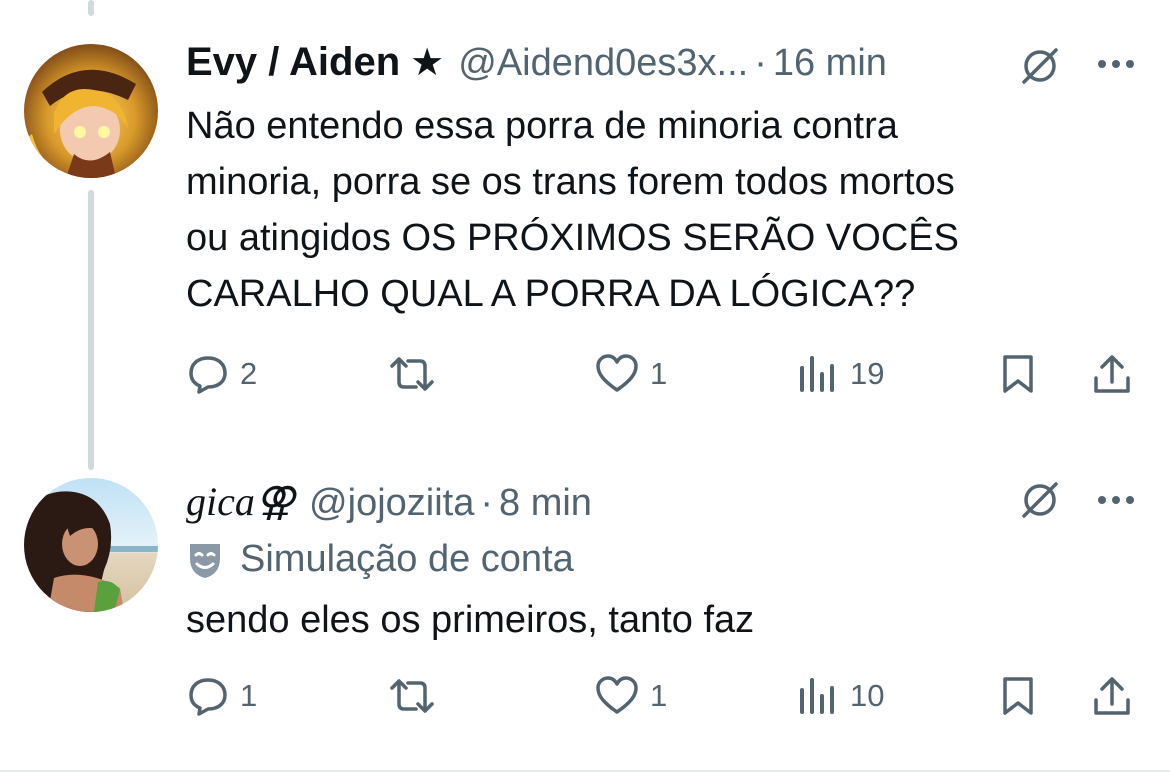 This screenshot has width=1170, height=772. Describe the element at coordinates (407, 559) in the screenshot. I see `parody-label-text: Simulação de conta` at that location.